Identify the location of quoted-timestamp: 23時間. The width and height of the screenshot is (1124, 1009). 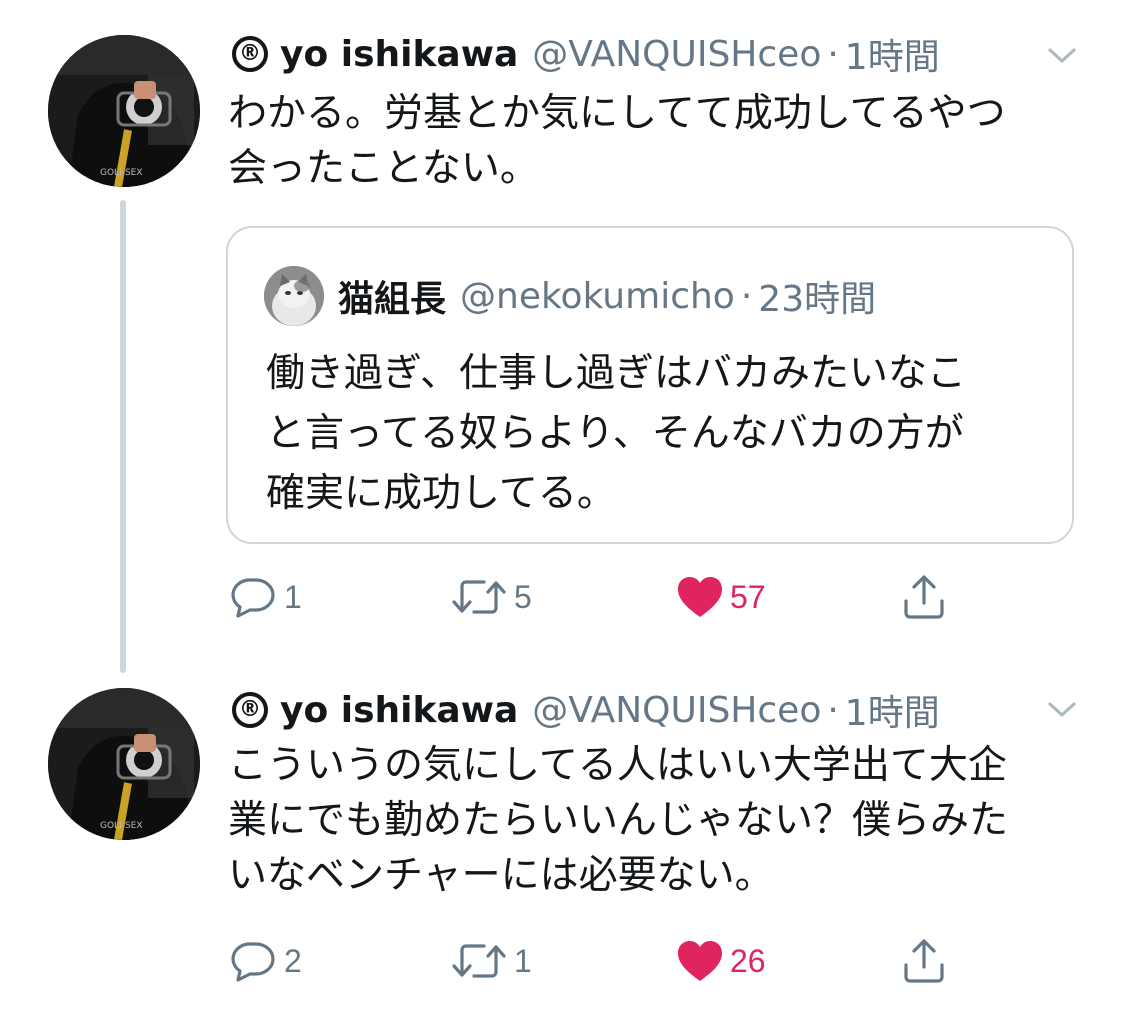
(817, 296).